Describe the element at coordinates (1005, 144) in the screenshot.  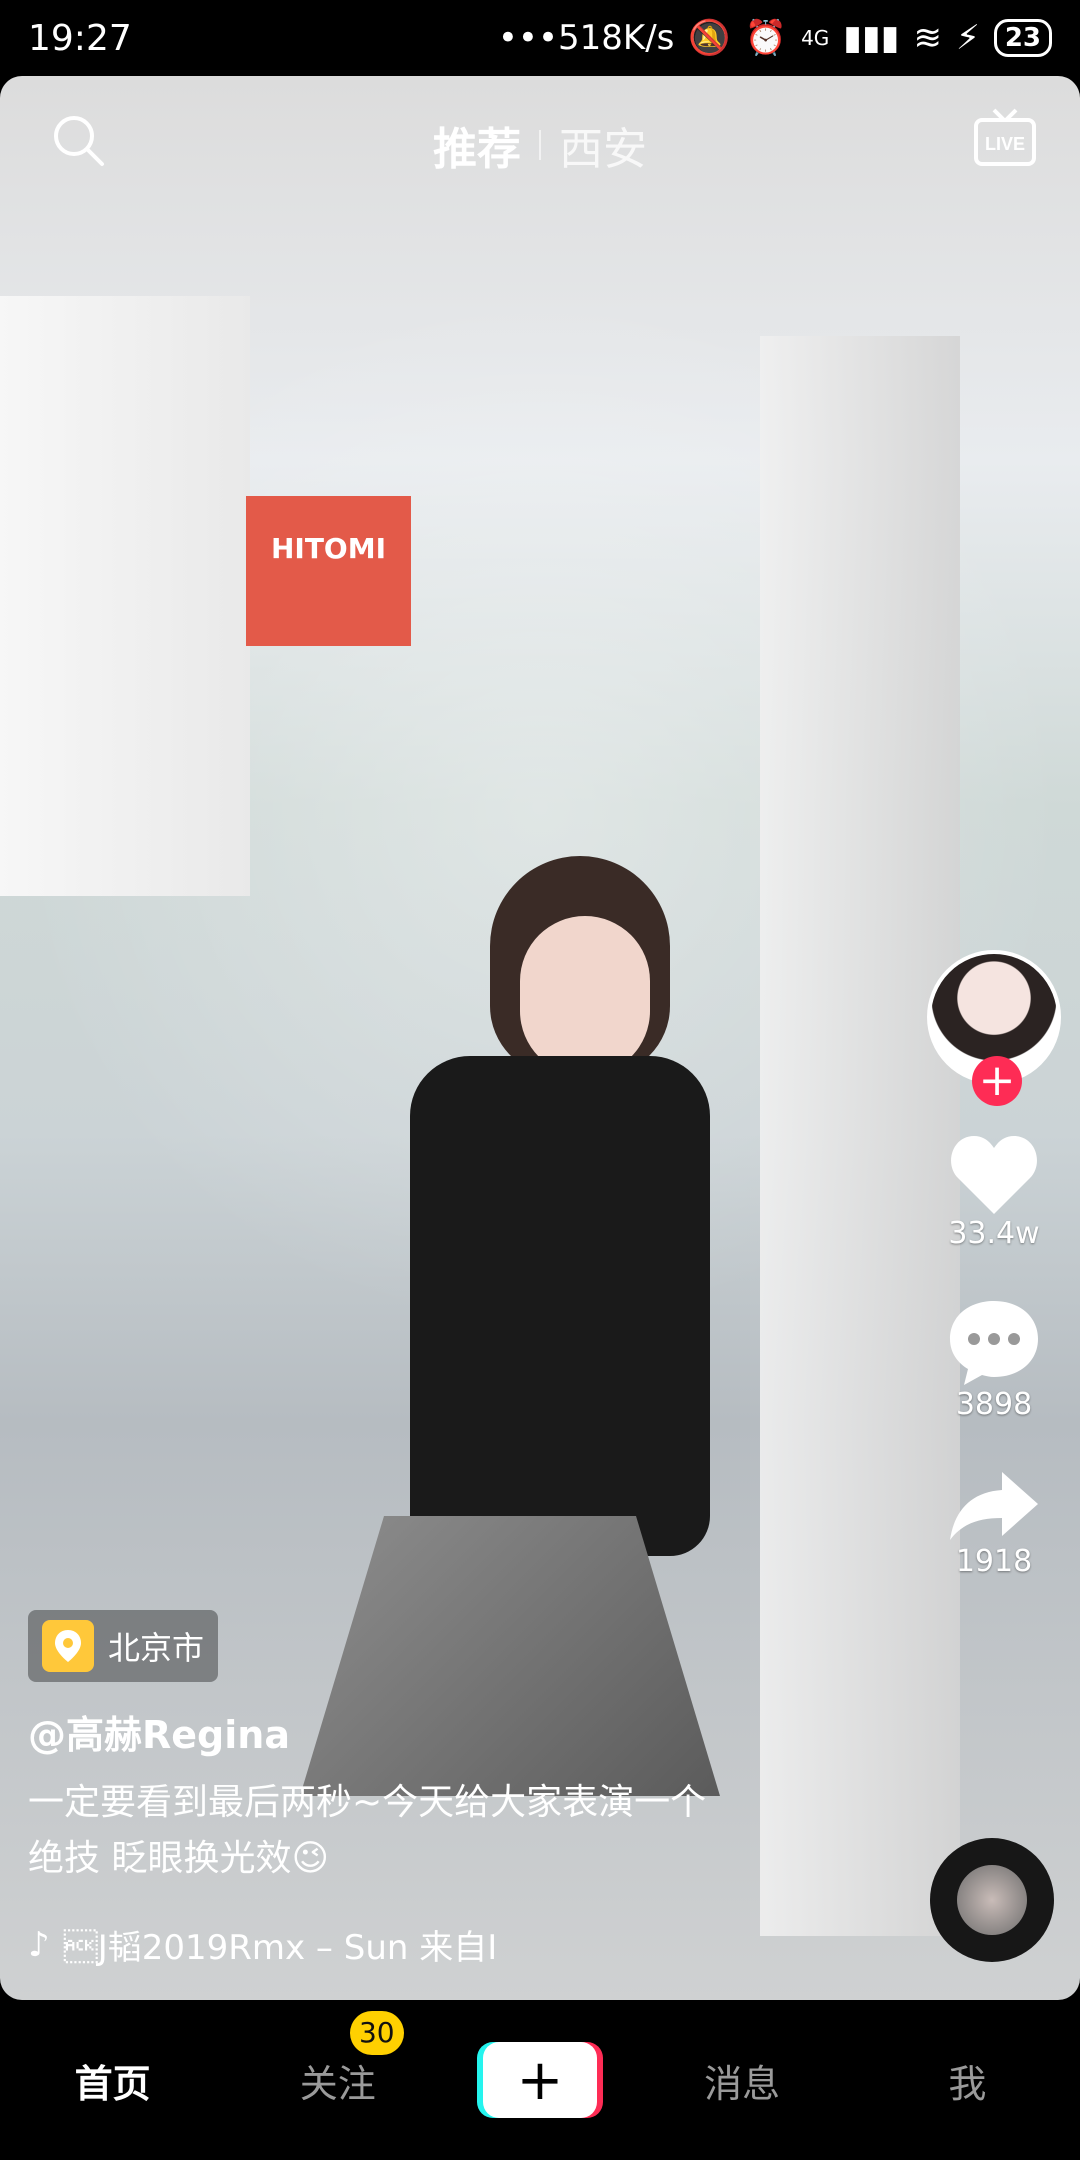
I see `svg-text: LIVE` at that location.